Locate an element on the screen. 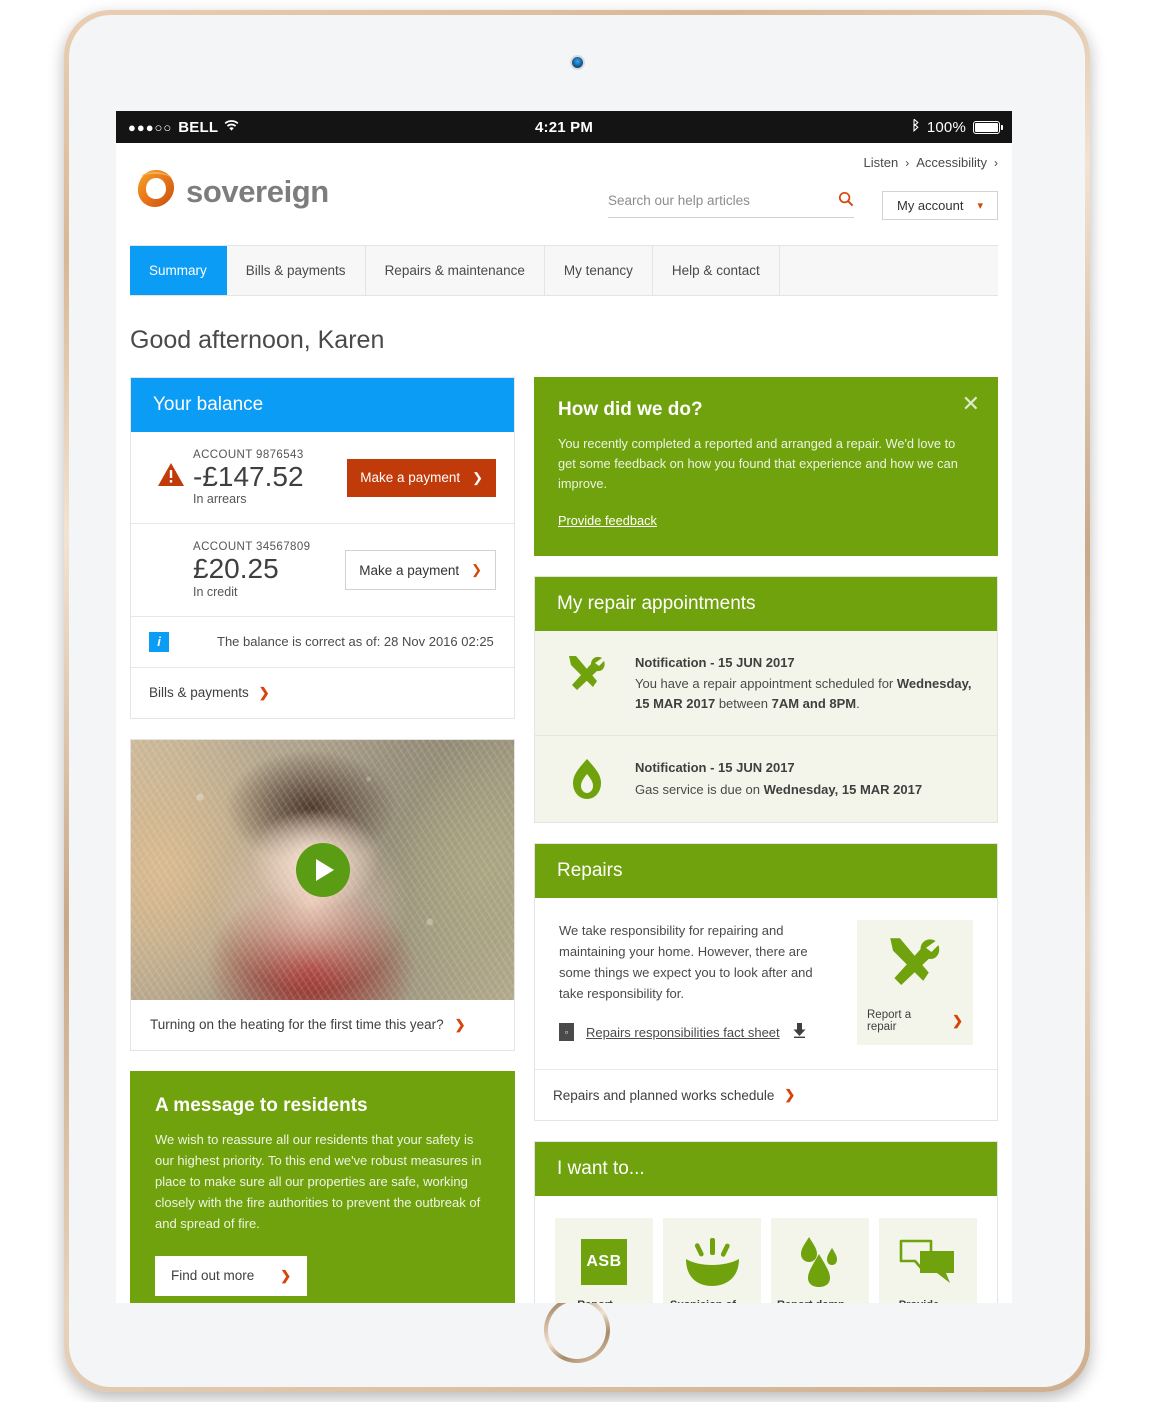 The image size is (1154, 1402). tab-bills-payments: Bills & payments is located at coordinates (296, 270).